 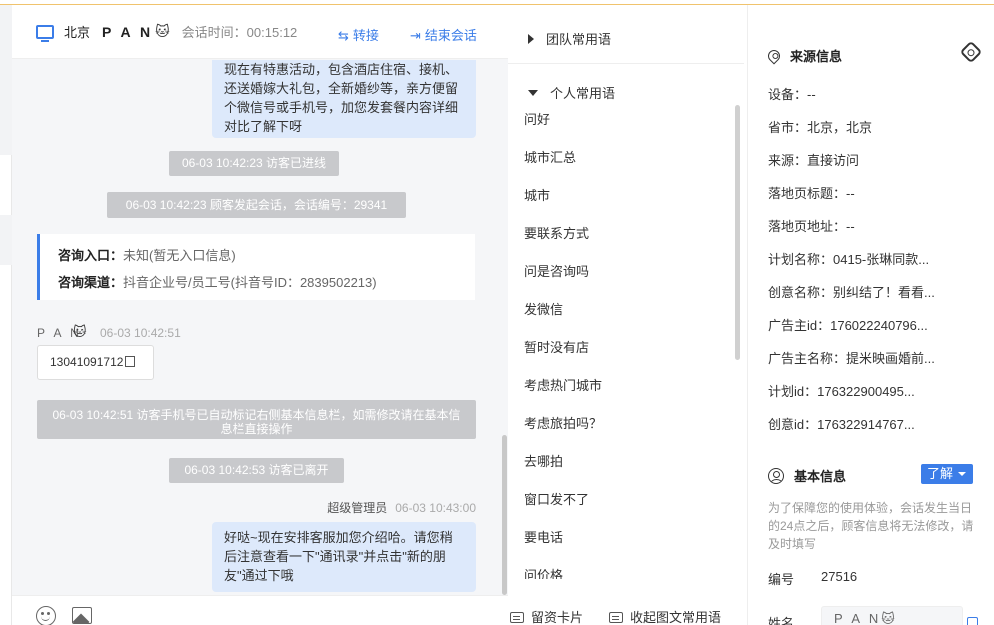 I want to click on phrase-scrollbar, so click(x=737, y=232).